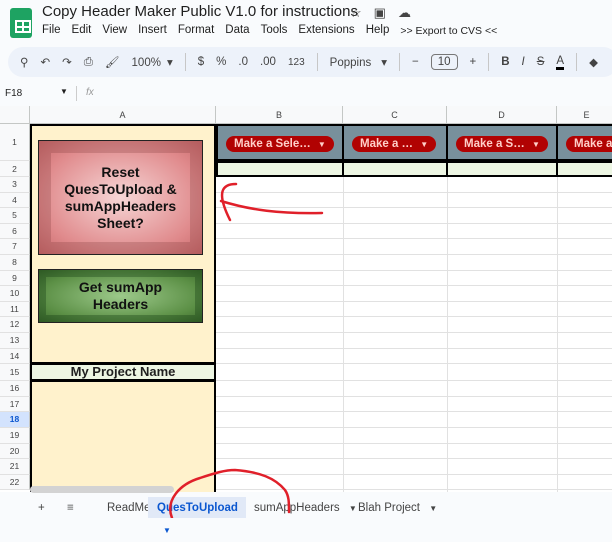 This screenshot has height=542, width=612. I want to click on search-icon: ⚲, so click(24, 62).